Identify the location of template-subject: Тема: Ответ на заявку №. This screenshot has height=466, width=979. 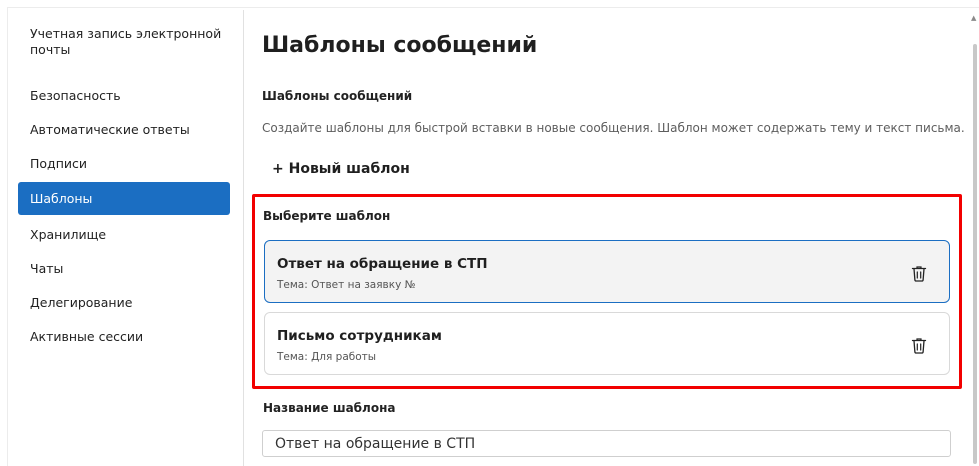
(346, 285).